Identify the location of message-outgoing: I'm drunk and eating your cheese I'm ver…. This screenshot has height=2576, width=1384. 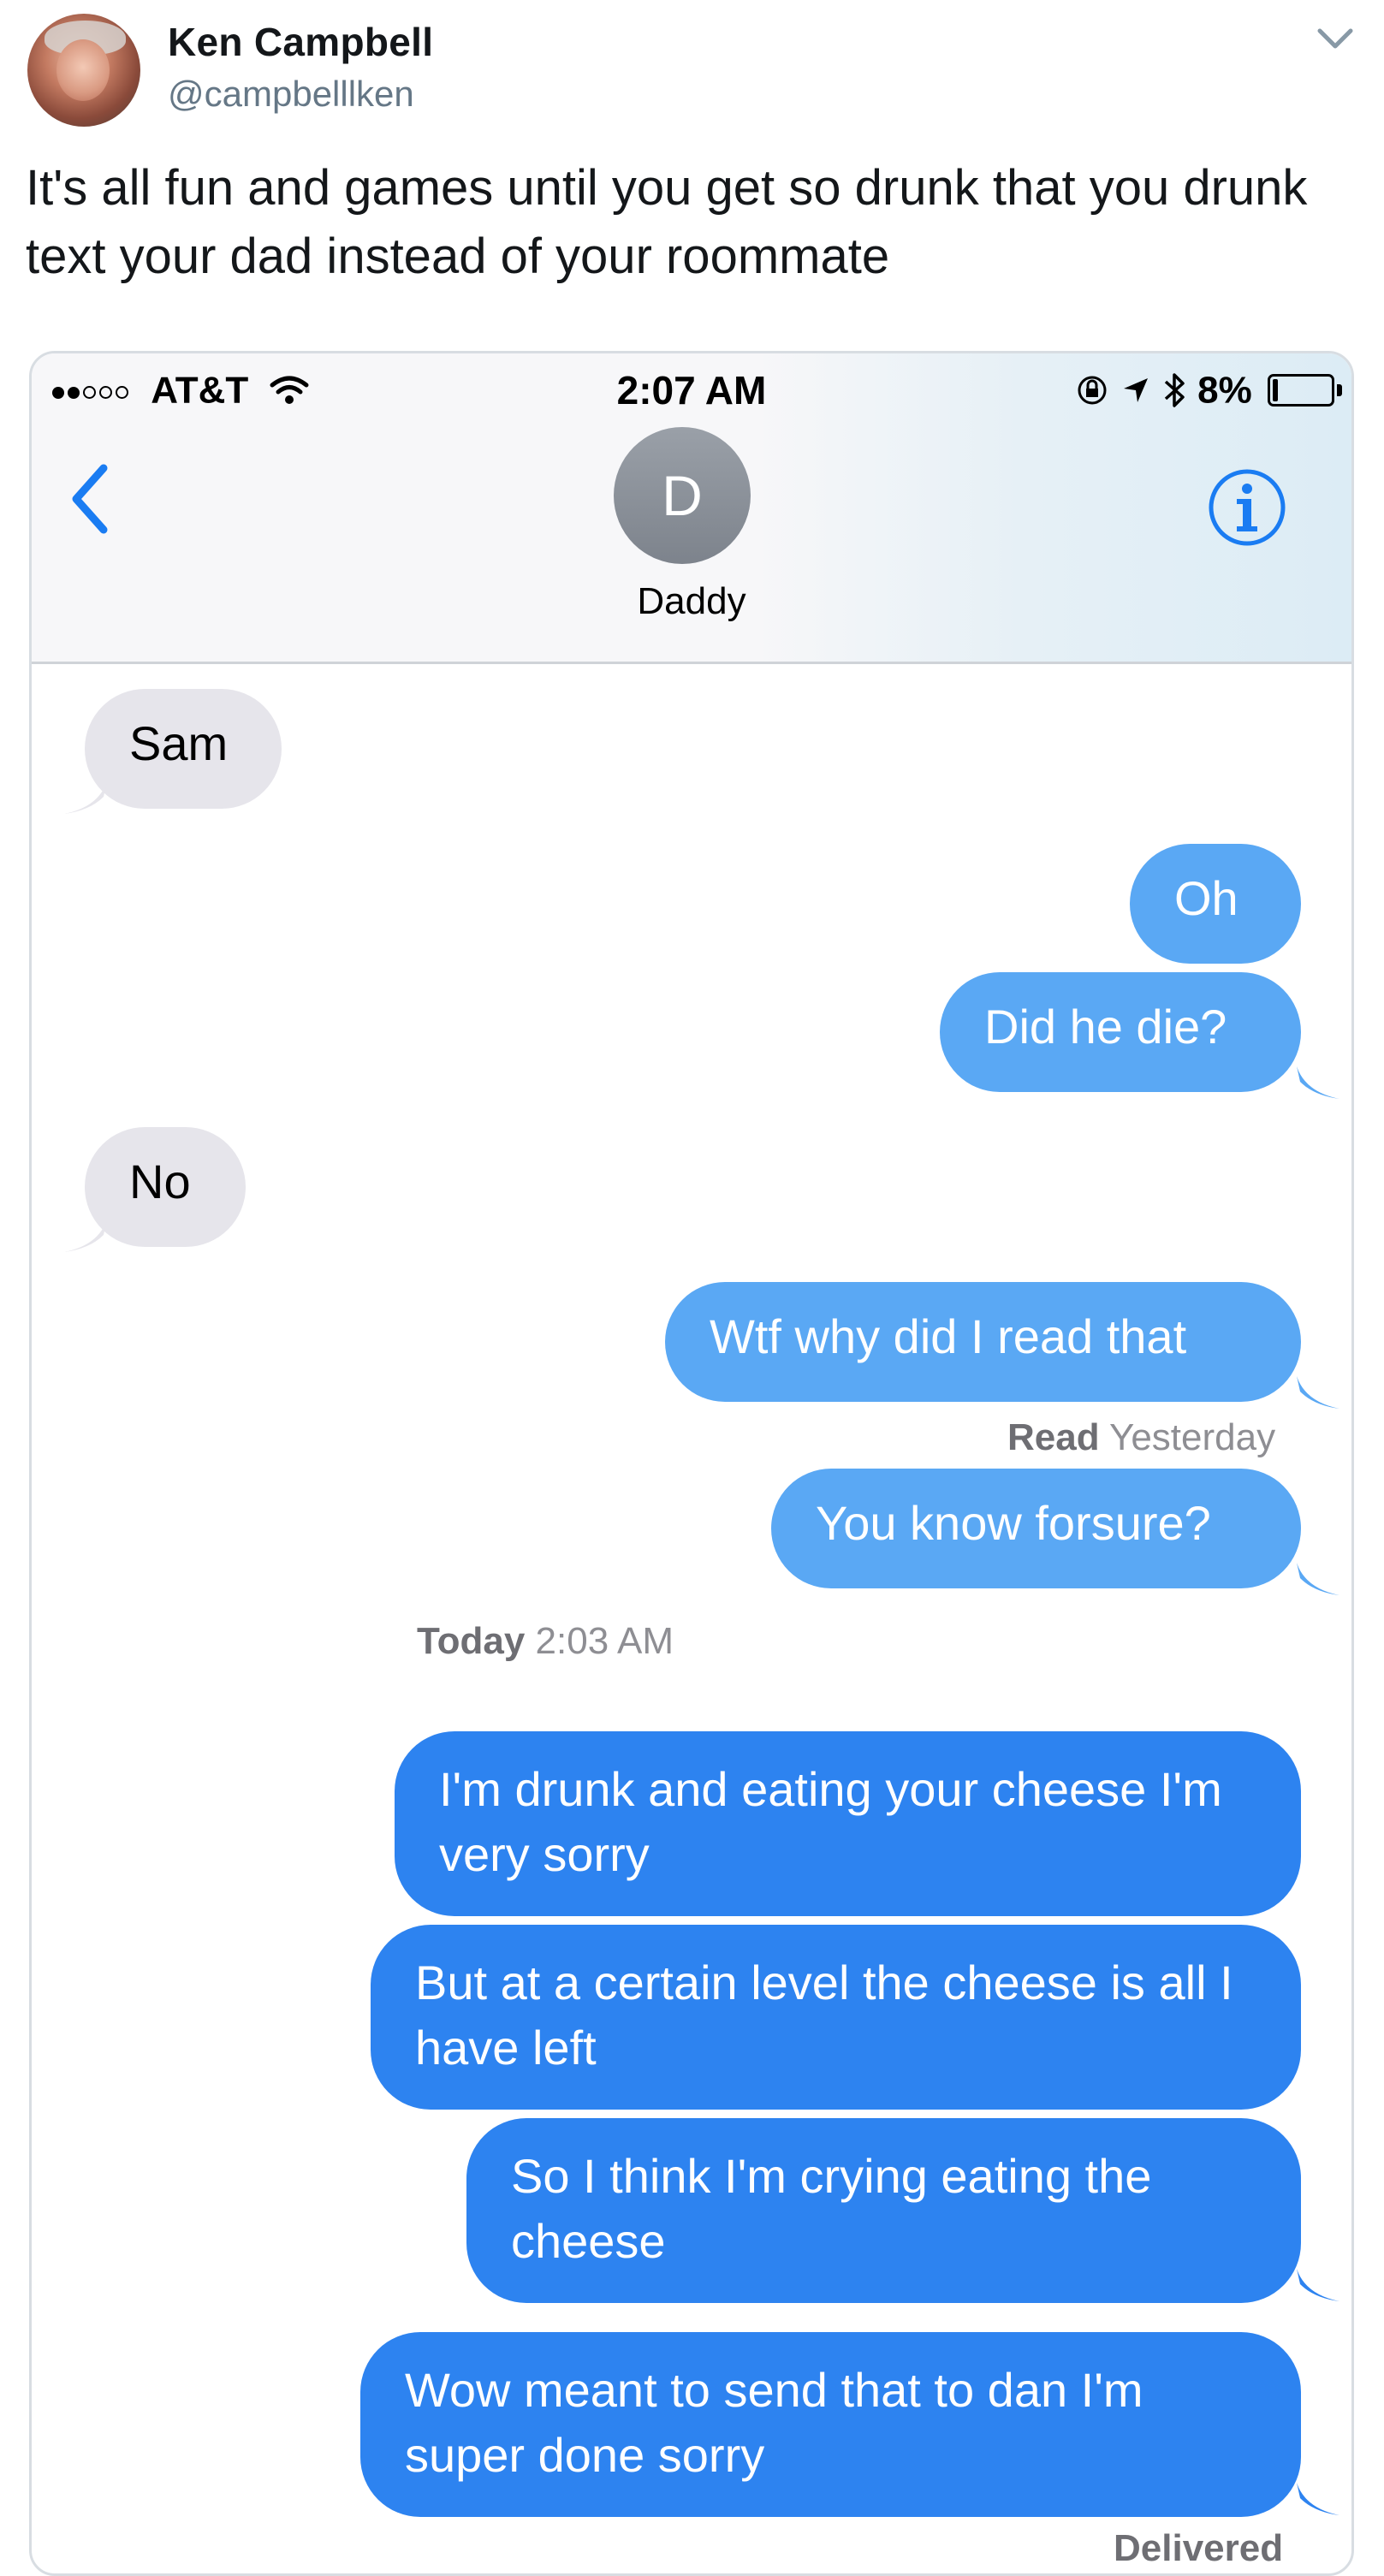
(848, 1823).